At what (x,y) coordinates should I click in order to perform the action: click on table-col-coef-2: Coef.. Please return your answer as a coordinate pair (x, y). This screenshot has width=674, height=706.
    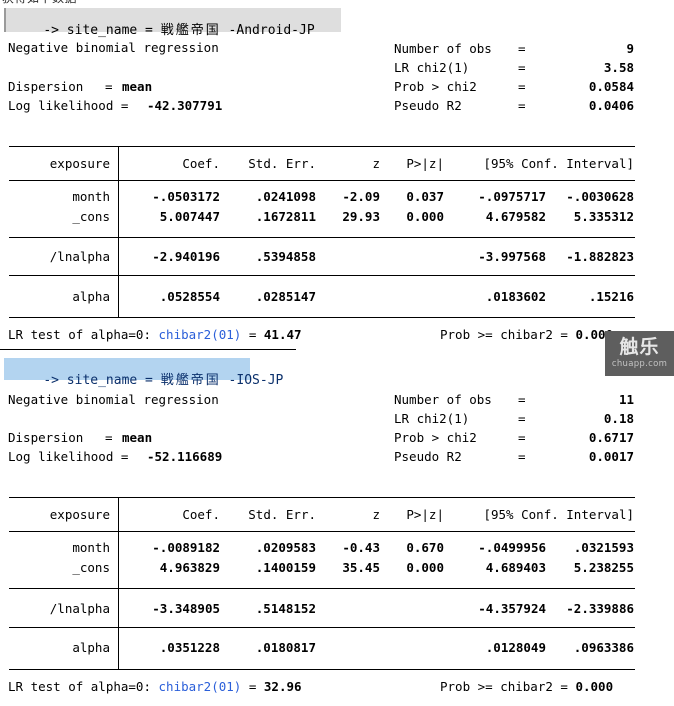
    Looking at the image, I should click on (201, 514).